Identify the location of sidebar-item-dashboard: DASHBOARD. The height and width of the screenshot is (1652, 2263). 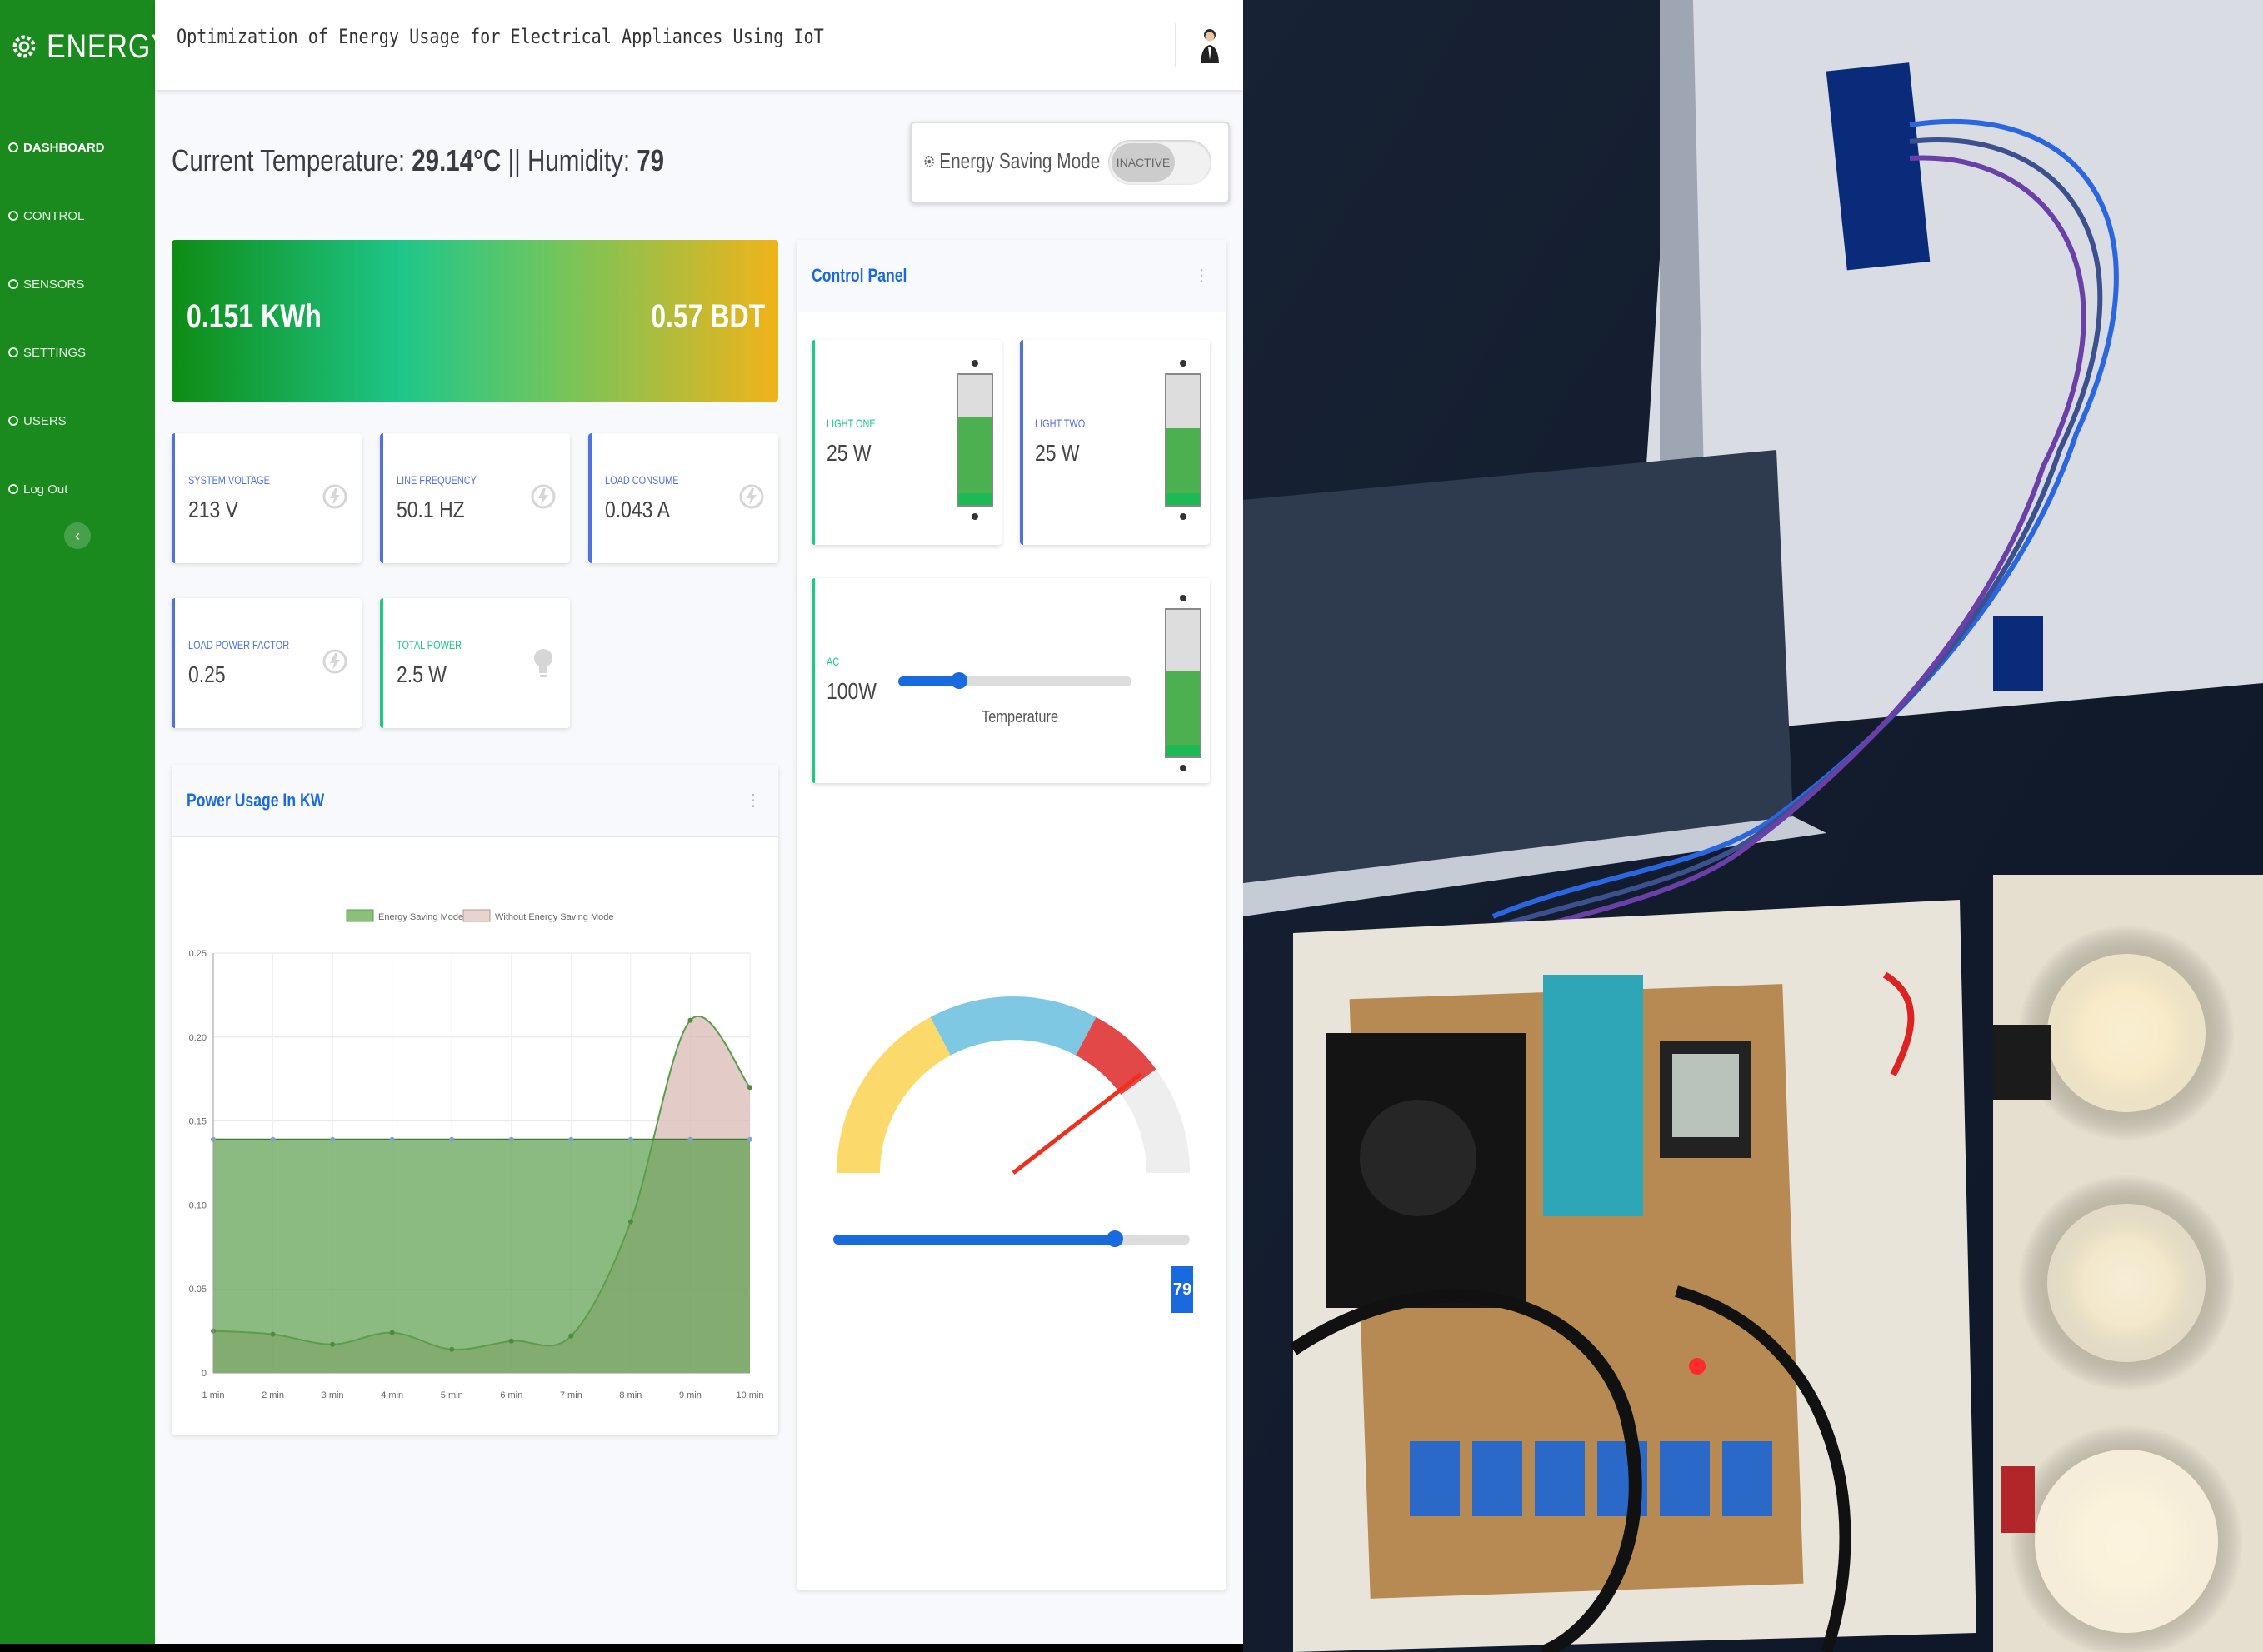
(57, 148).